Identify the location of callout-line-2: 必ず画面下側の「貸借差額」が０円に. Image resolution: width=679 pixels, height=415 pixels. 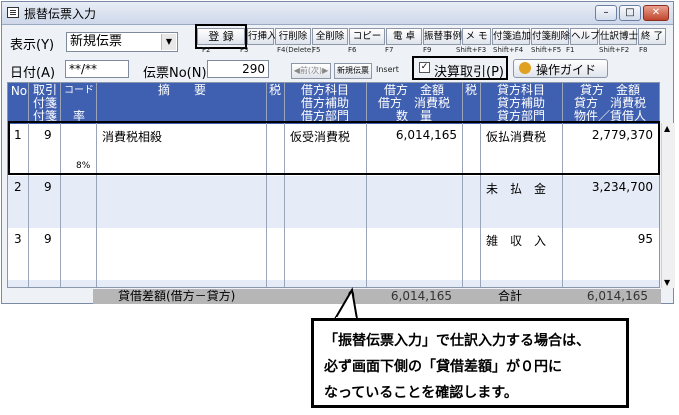
(443, 367).